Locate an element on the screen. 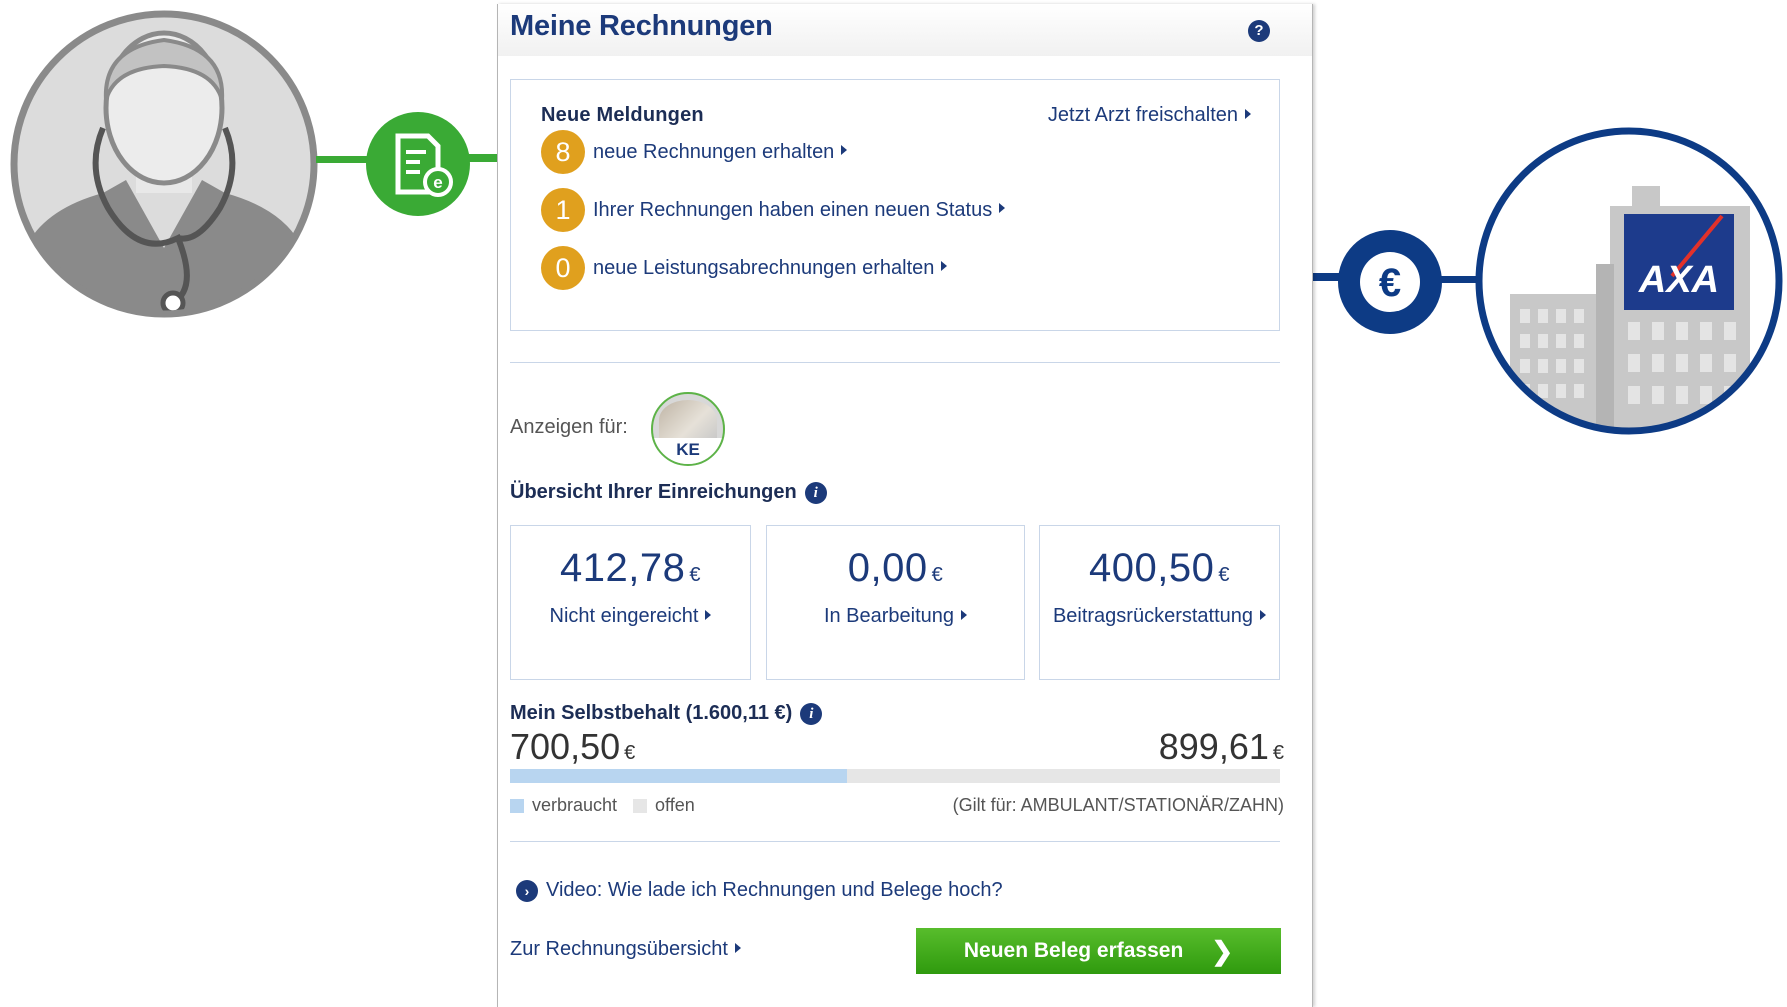 This screenshot has width=1787, height=1007. notification-item-statements: 0 neue Leistungsabrechnungen erhalten is located at coordinates (744, 268).